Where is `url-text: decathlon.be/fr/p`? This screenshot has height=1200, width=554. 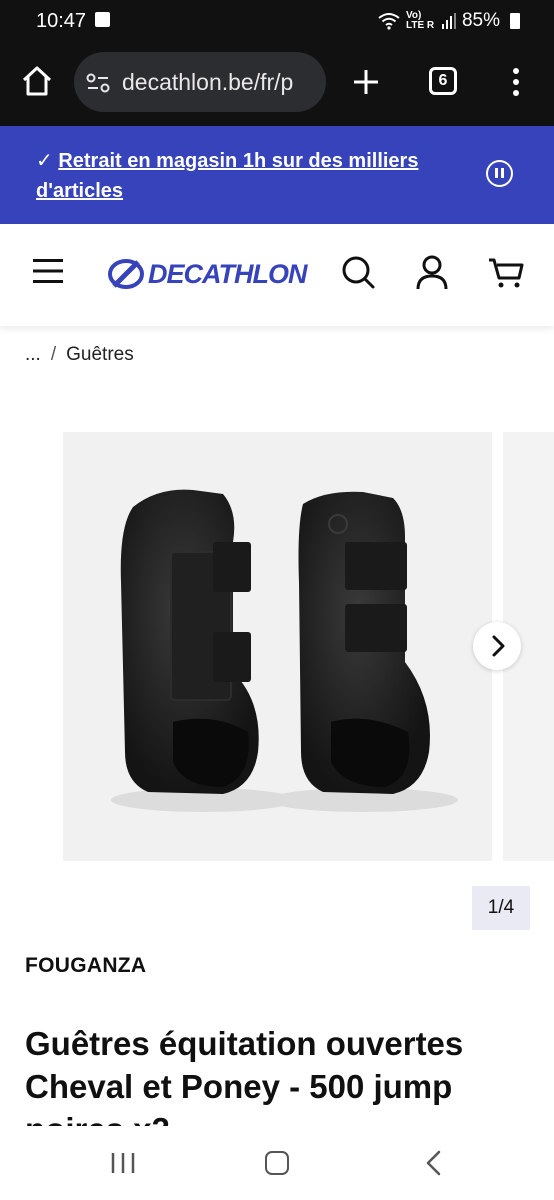
url-text: decathlon.be/fr/p is located at coordinates (220, 82).